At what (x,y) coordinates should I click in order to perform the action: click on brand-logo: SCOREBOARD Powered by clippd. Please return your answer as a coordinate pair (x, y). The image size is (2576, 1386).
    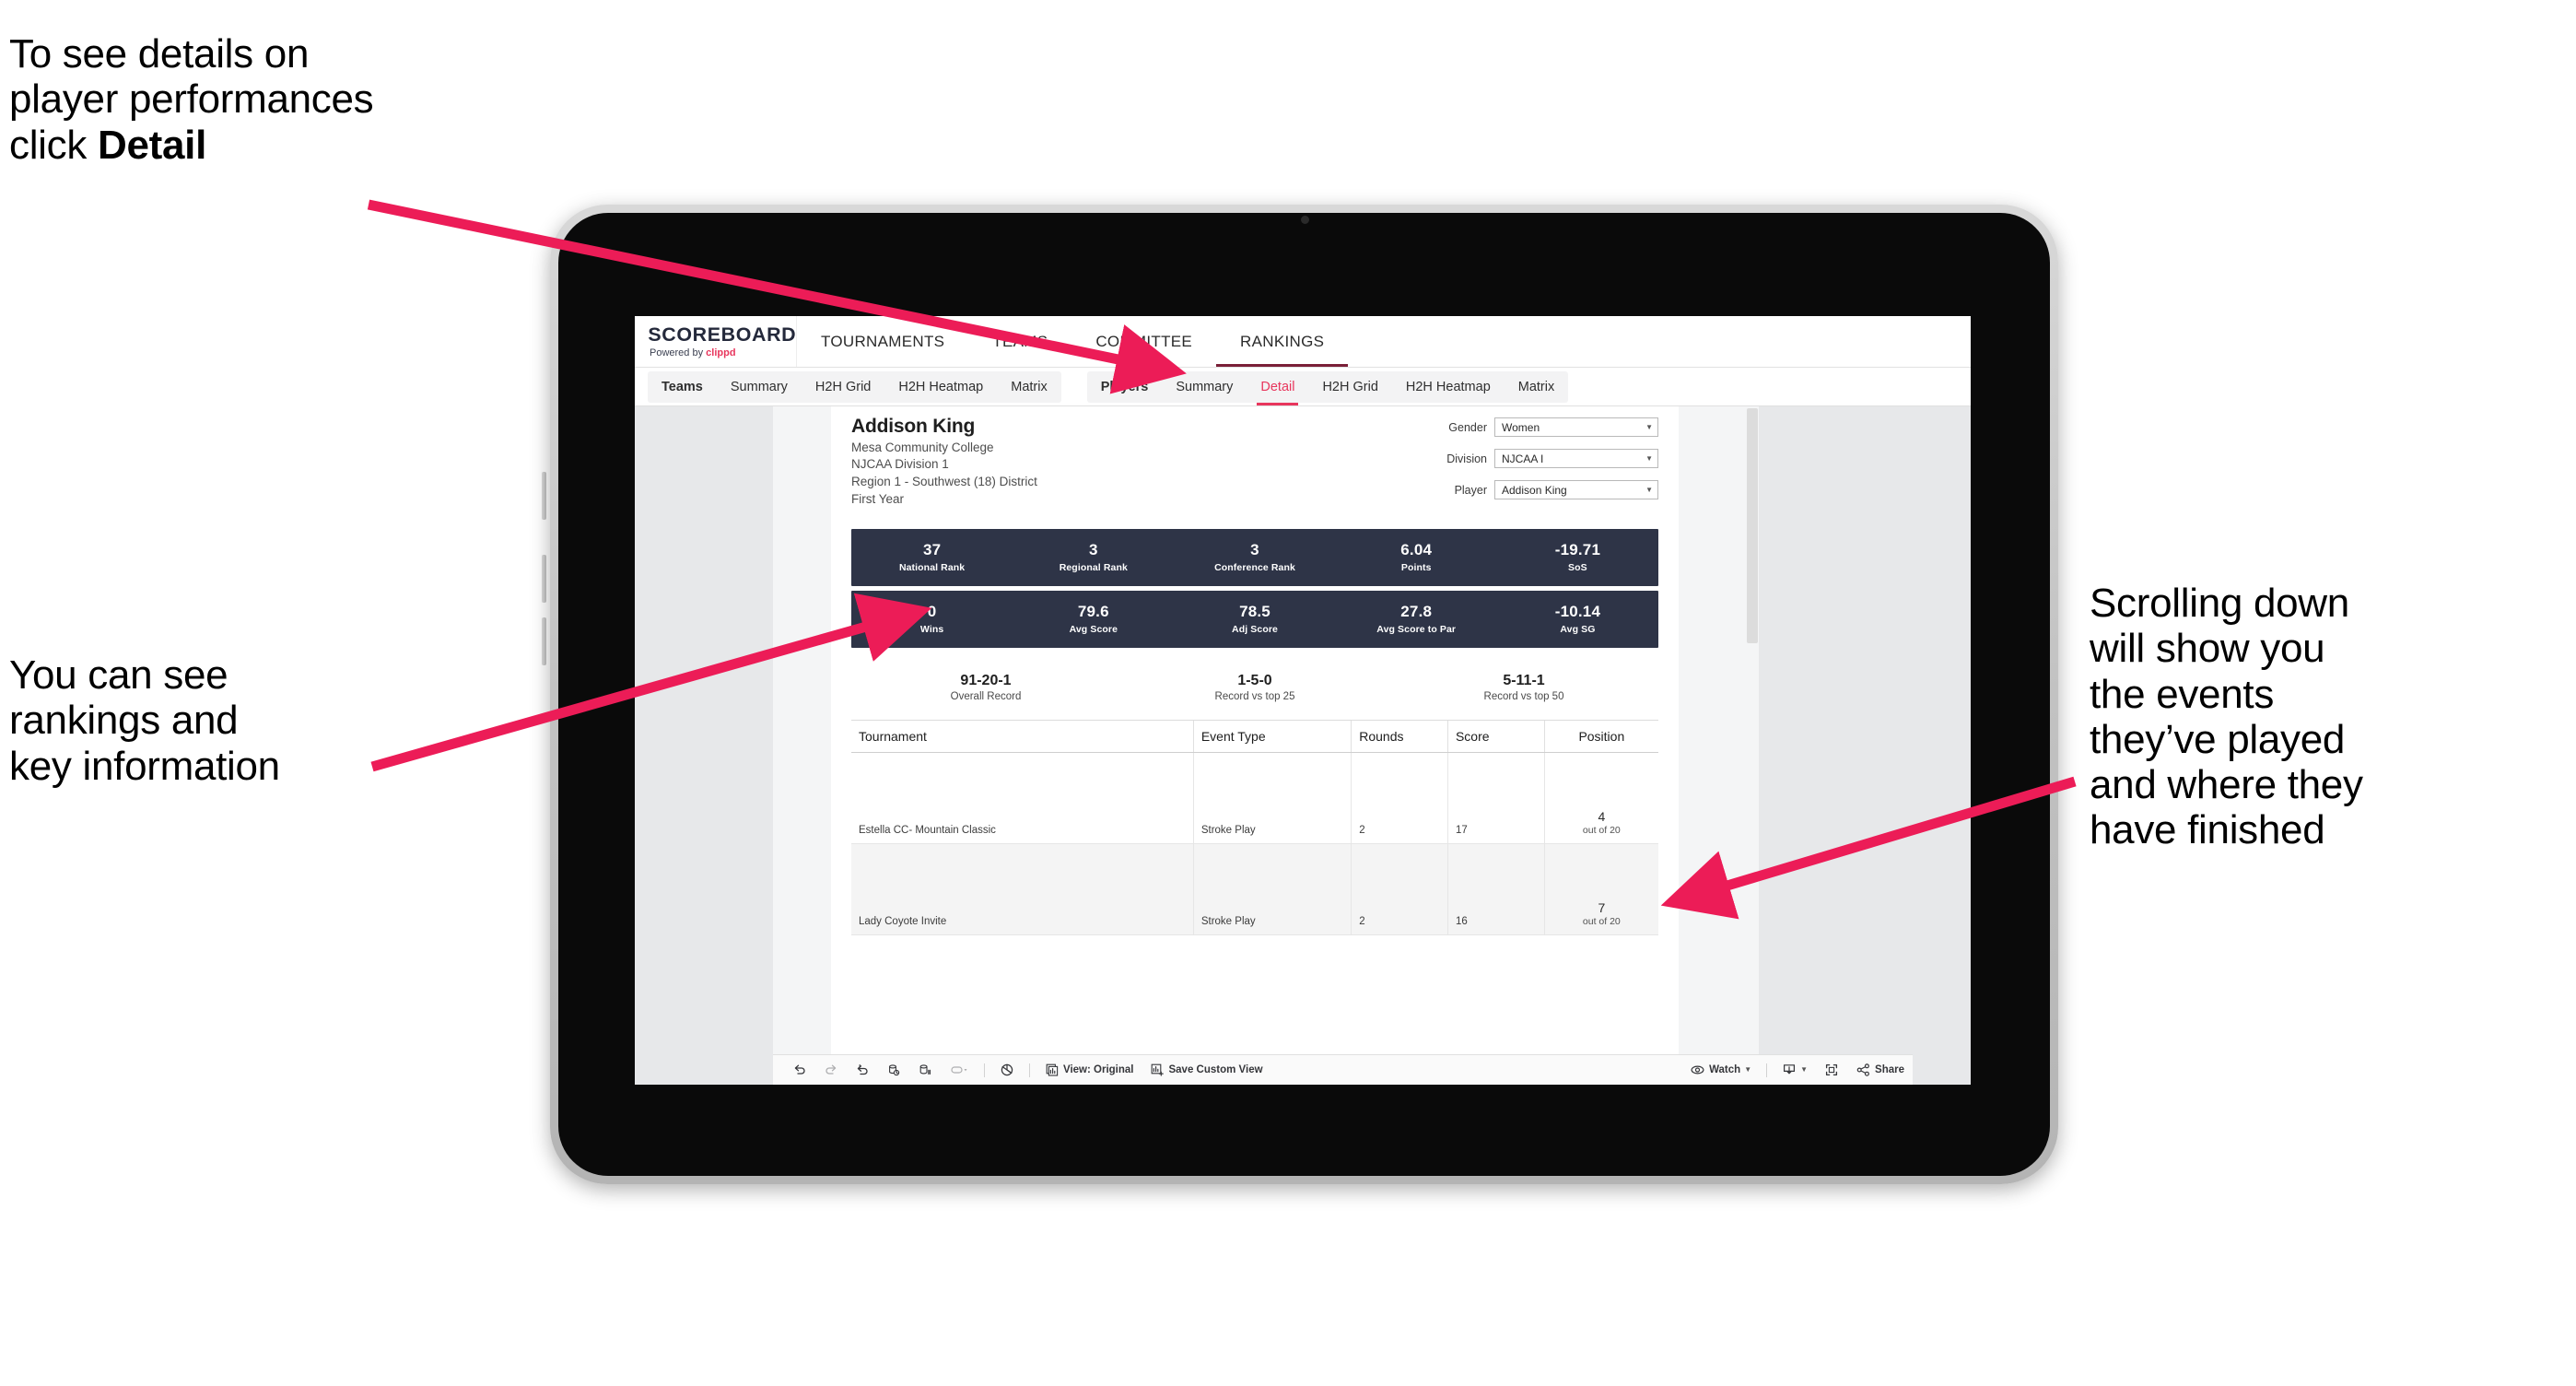
    Looking at the image, I should click on (716, 341).